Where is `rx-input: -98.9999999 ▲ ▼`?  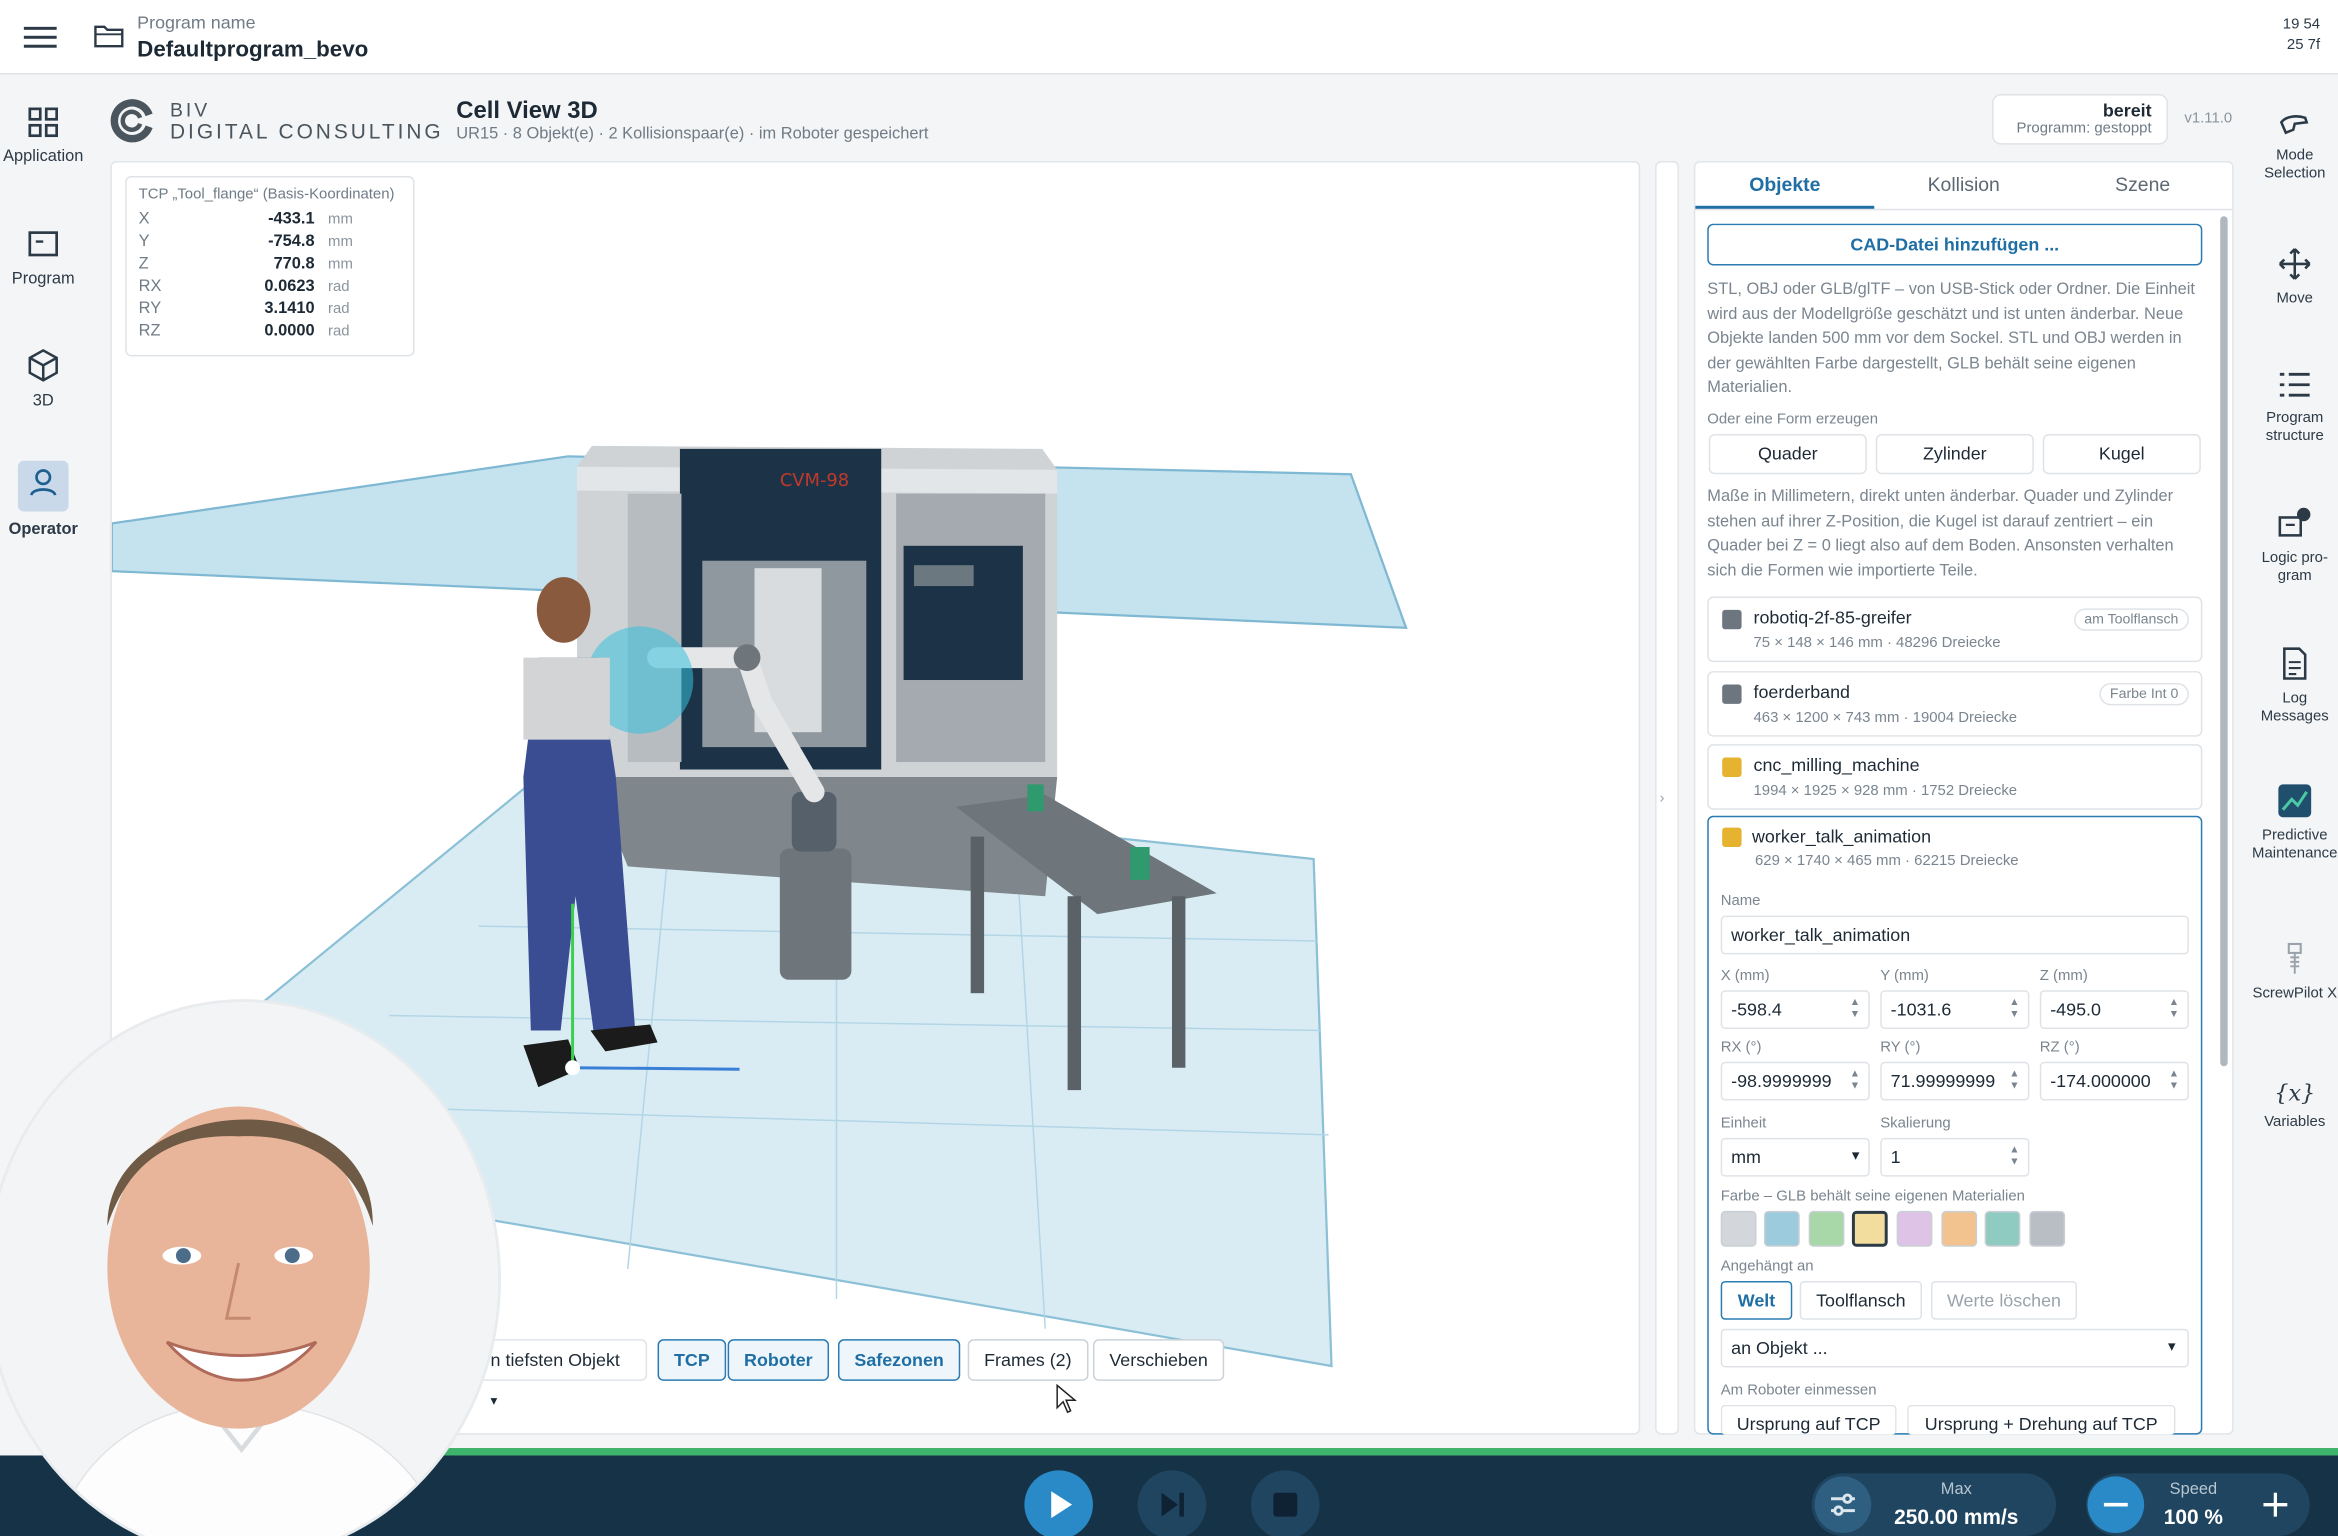
rx-input: -98.9999999 ▲ ▼ is located at coordinates (1795, 1081).